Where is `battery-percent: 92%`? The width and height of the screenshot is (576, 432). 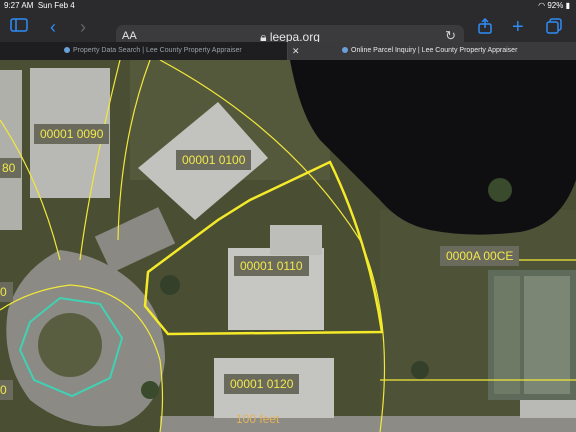
battery-percent: 92% is located at coordinates (555, 5).